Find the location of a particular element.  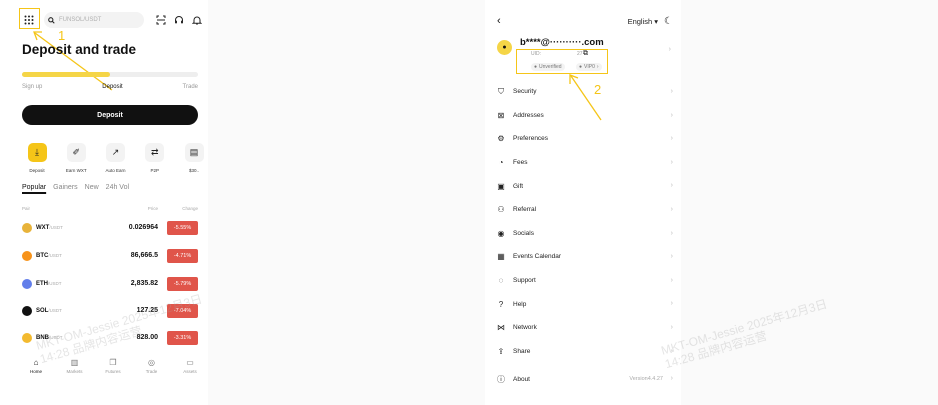

menu-item-label: Gift is located at coordinates (518, 186).